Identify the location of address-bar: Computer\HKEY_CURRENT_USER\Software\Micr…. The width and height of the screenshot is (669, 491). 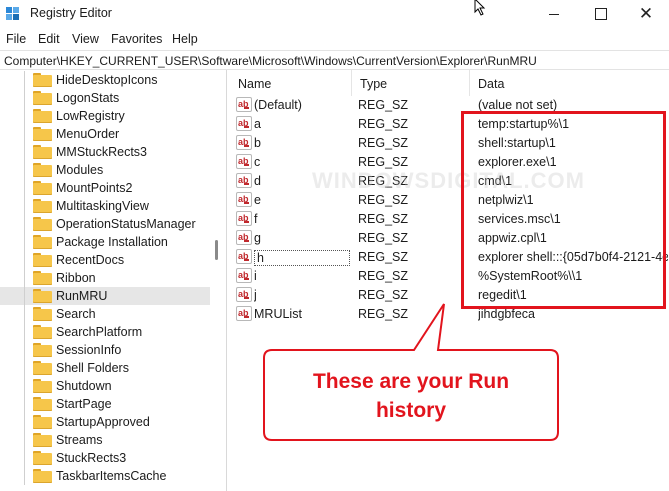
(334, 60).